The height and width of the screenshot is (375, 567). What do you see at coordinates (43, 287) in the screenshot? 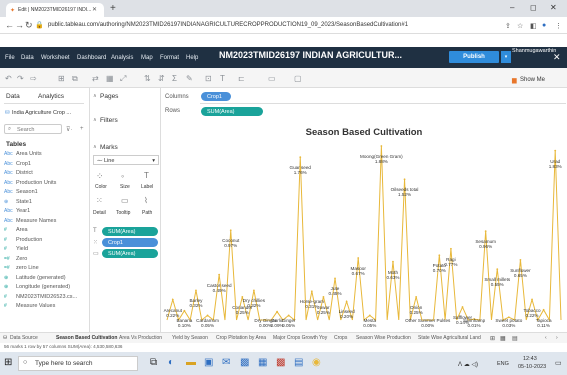
I see `field-item: Longitude (generated)` at bounding box center [43, 287].